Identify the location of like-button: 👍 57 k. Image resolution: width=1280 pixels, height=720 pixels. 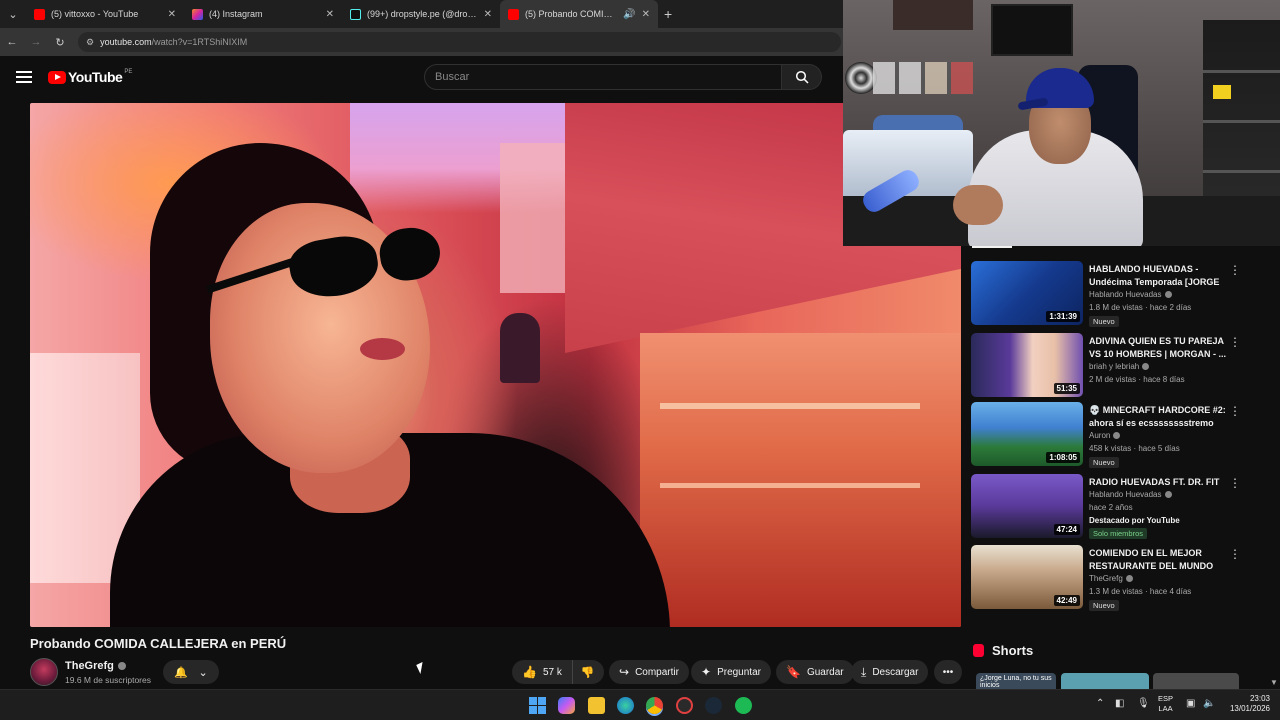
(542, 672).